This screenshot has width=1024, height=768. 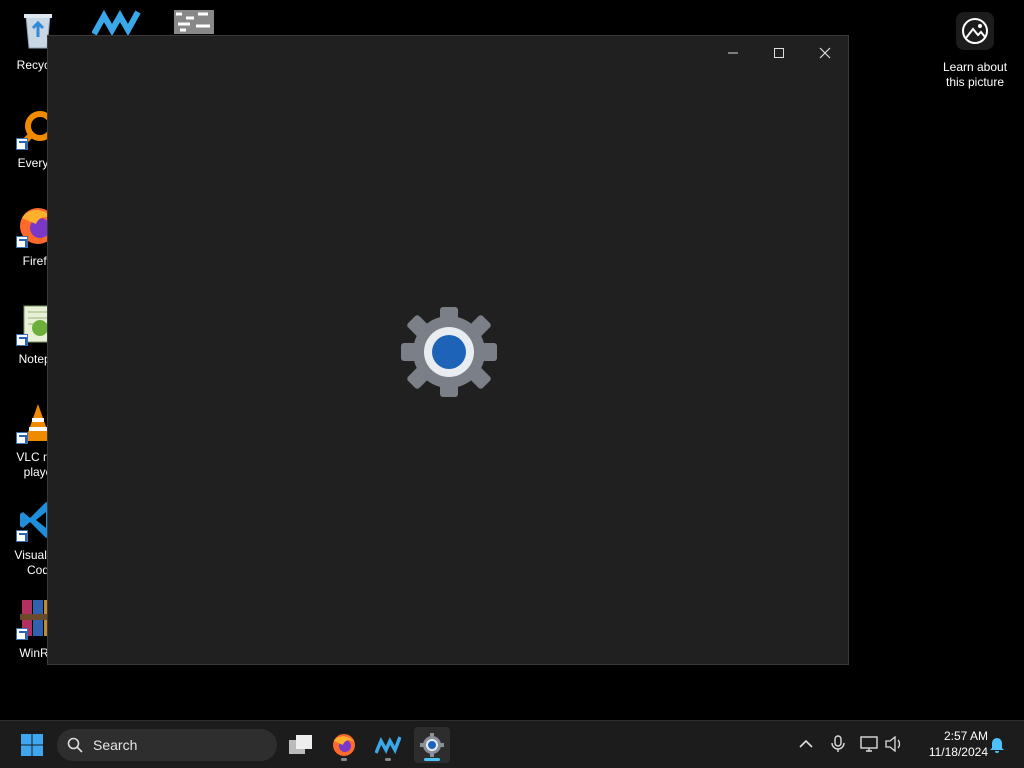 I want to click on speaker-icon, so click(x=893, y=744).